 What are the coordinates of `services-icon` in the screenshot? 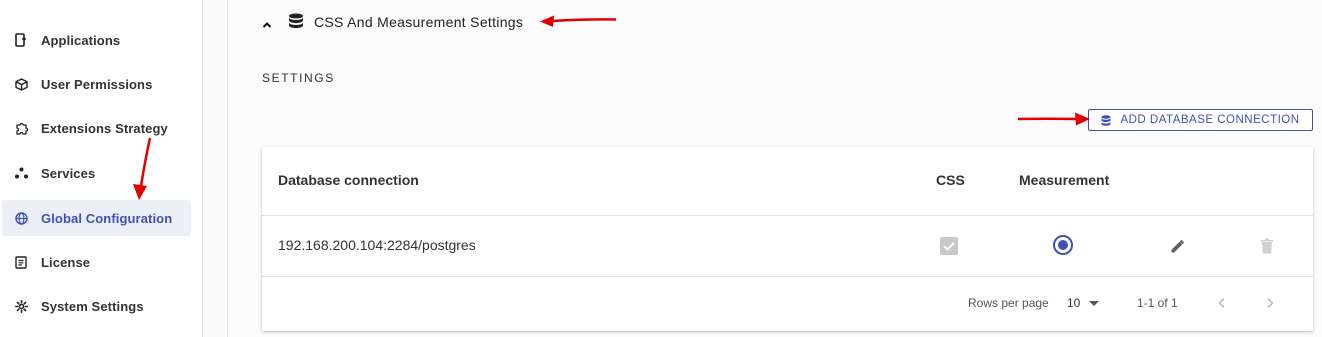 It's located at (21, 173).